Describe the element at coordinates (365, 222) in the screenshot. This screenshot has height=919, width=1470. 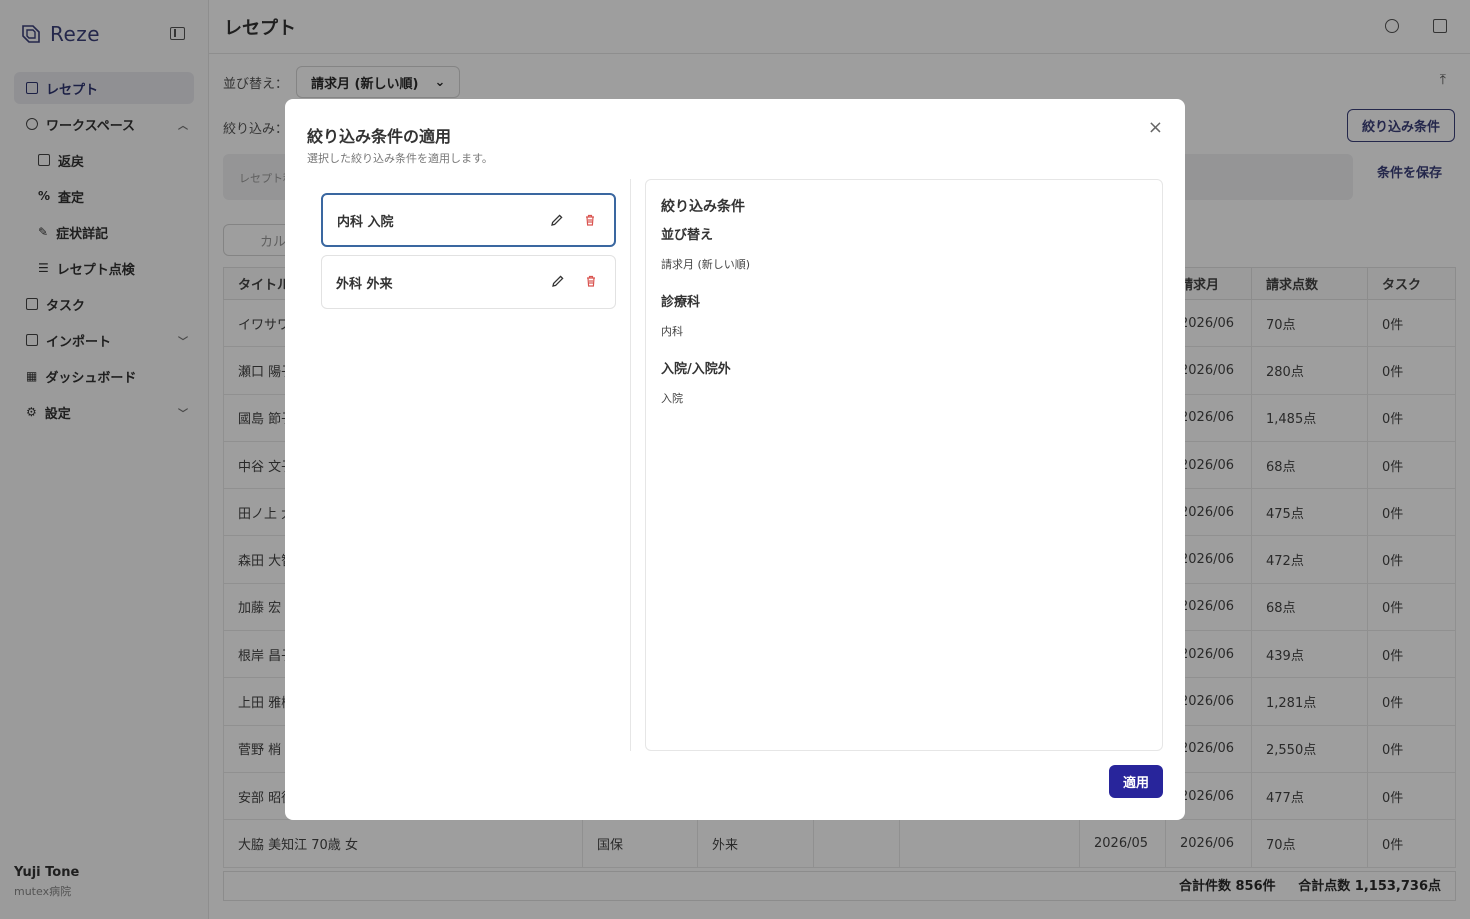
I see `preset-label: 内科 入院` at that location.